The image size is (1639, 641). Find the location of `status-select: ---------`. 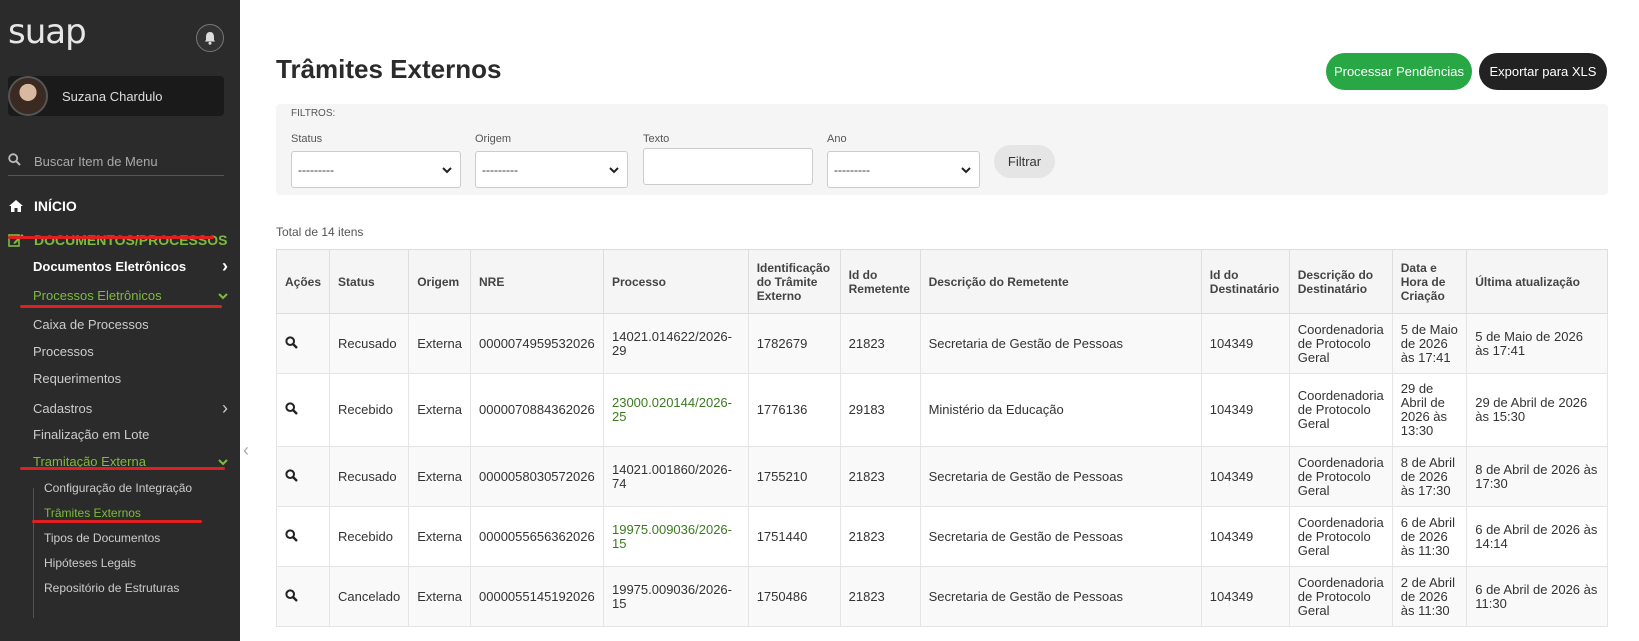

status-select: --------- is located at coordinates (376, 169).